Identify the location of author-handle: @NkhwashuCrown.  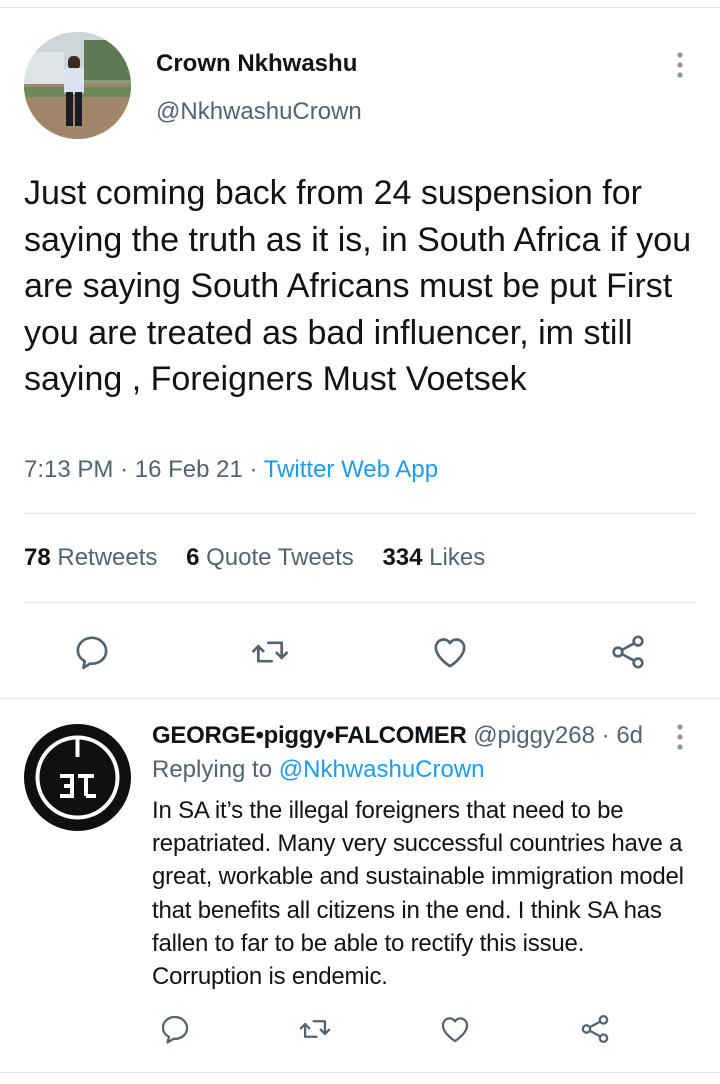
(259, 112).